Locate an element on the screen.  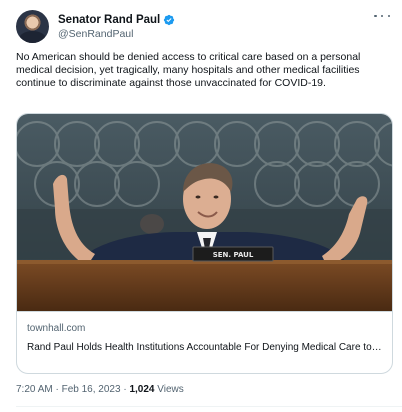
author-name-line: Senator Rand Paul is located at coordinates (116, 20).